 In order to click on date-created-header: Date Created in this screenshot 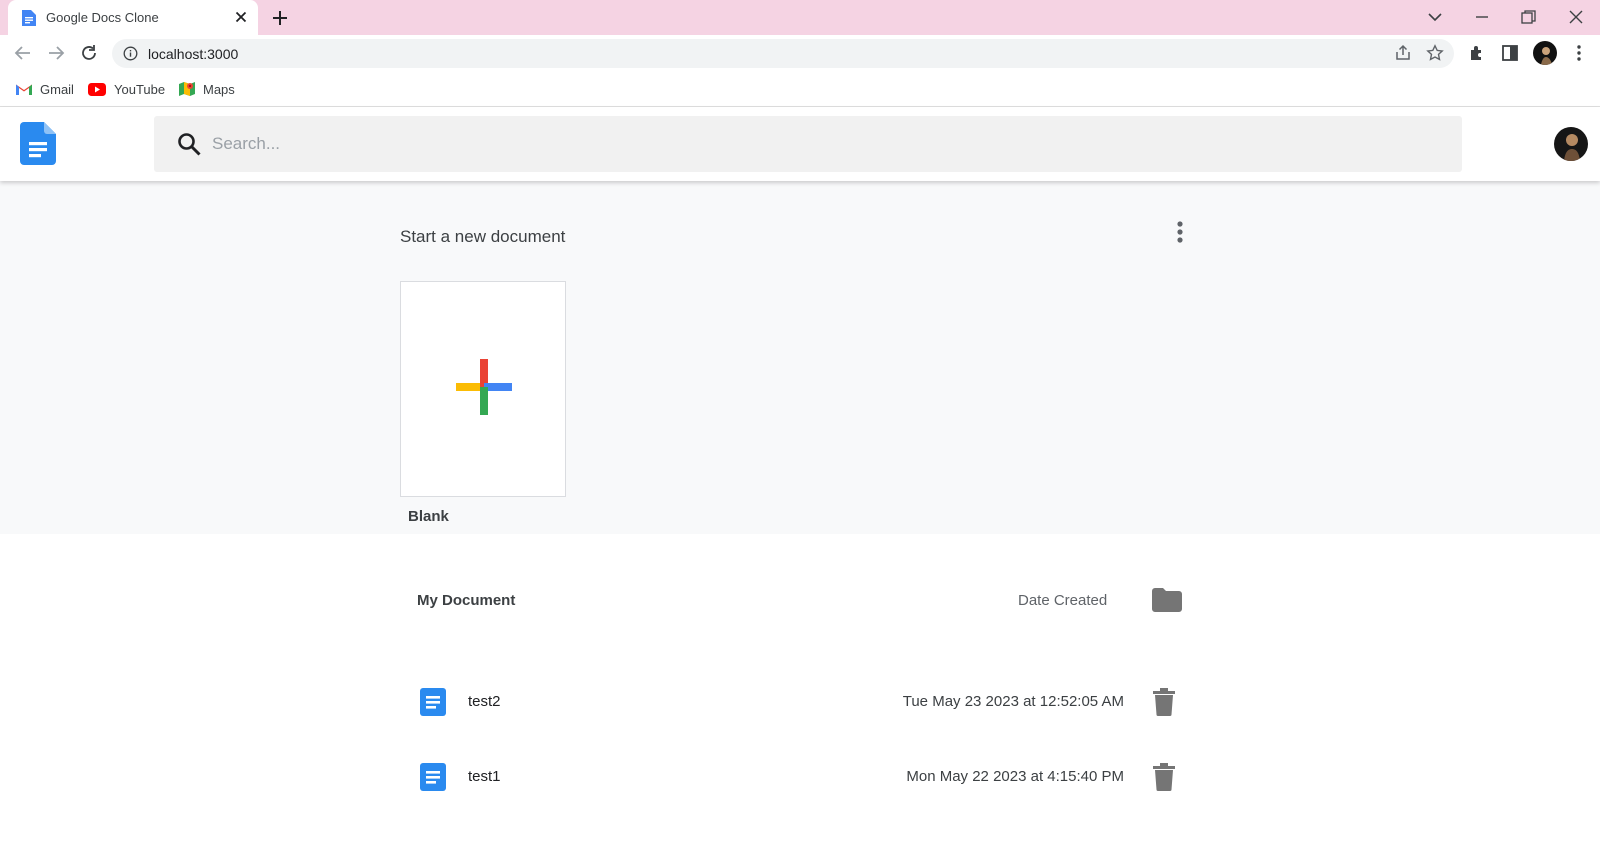, I will do `click(1063, 600)`.